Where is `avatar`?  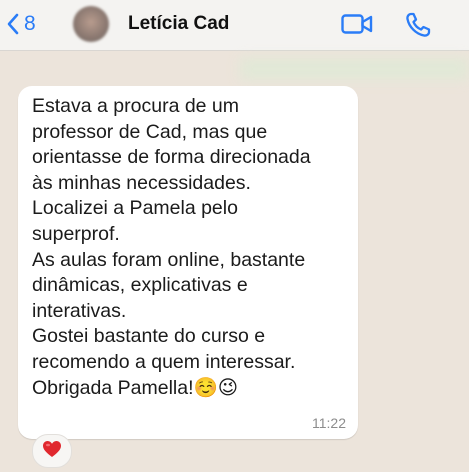
avatar is located at coordinates (91, 24).